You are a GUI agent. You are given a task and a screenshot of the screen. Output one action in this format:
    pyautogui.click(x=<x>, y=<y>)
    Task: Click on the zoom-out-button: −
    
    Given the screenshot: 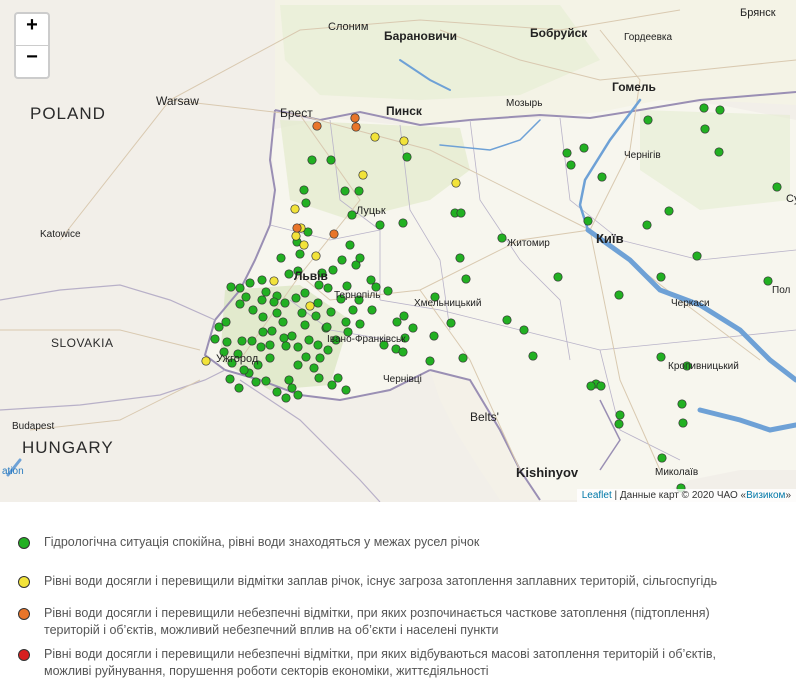 What is the action you would take?
    pyautogui.click(x=32, y=61)
    